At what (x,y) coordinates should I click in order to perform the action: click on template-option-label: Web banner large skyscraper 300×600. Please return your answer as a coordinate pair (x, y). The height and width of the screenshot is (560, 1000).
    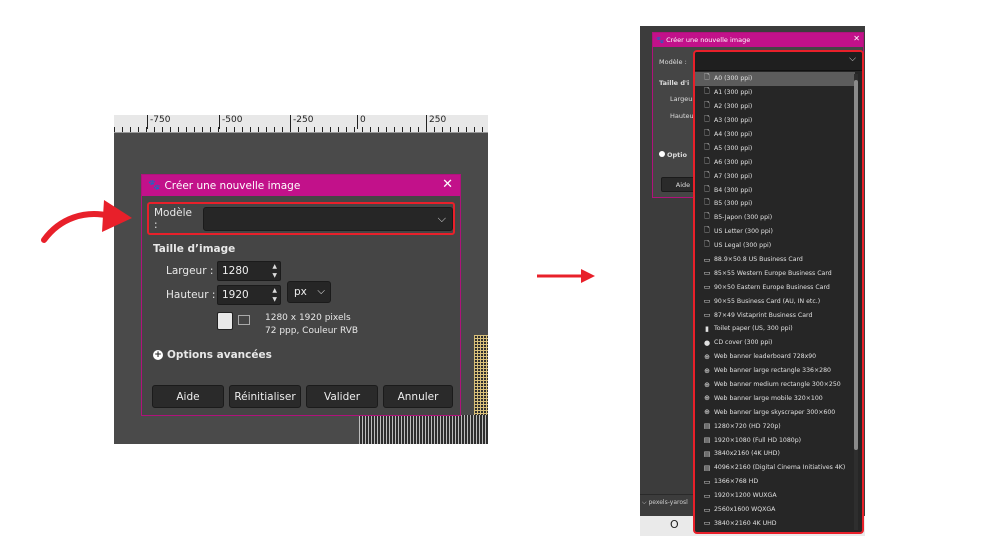
    Looking at the image, I should click on (775, 412).